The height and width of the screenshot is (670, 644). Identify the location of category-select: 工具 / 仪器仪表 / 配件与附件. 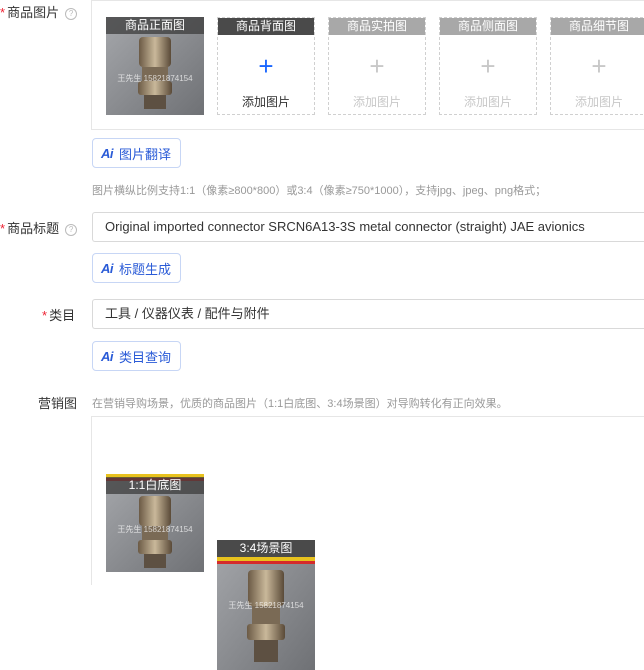
(368, 314).